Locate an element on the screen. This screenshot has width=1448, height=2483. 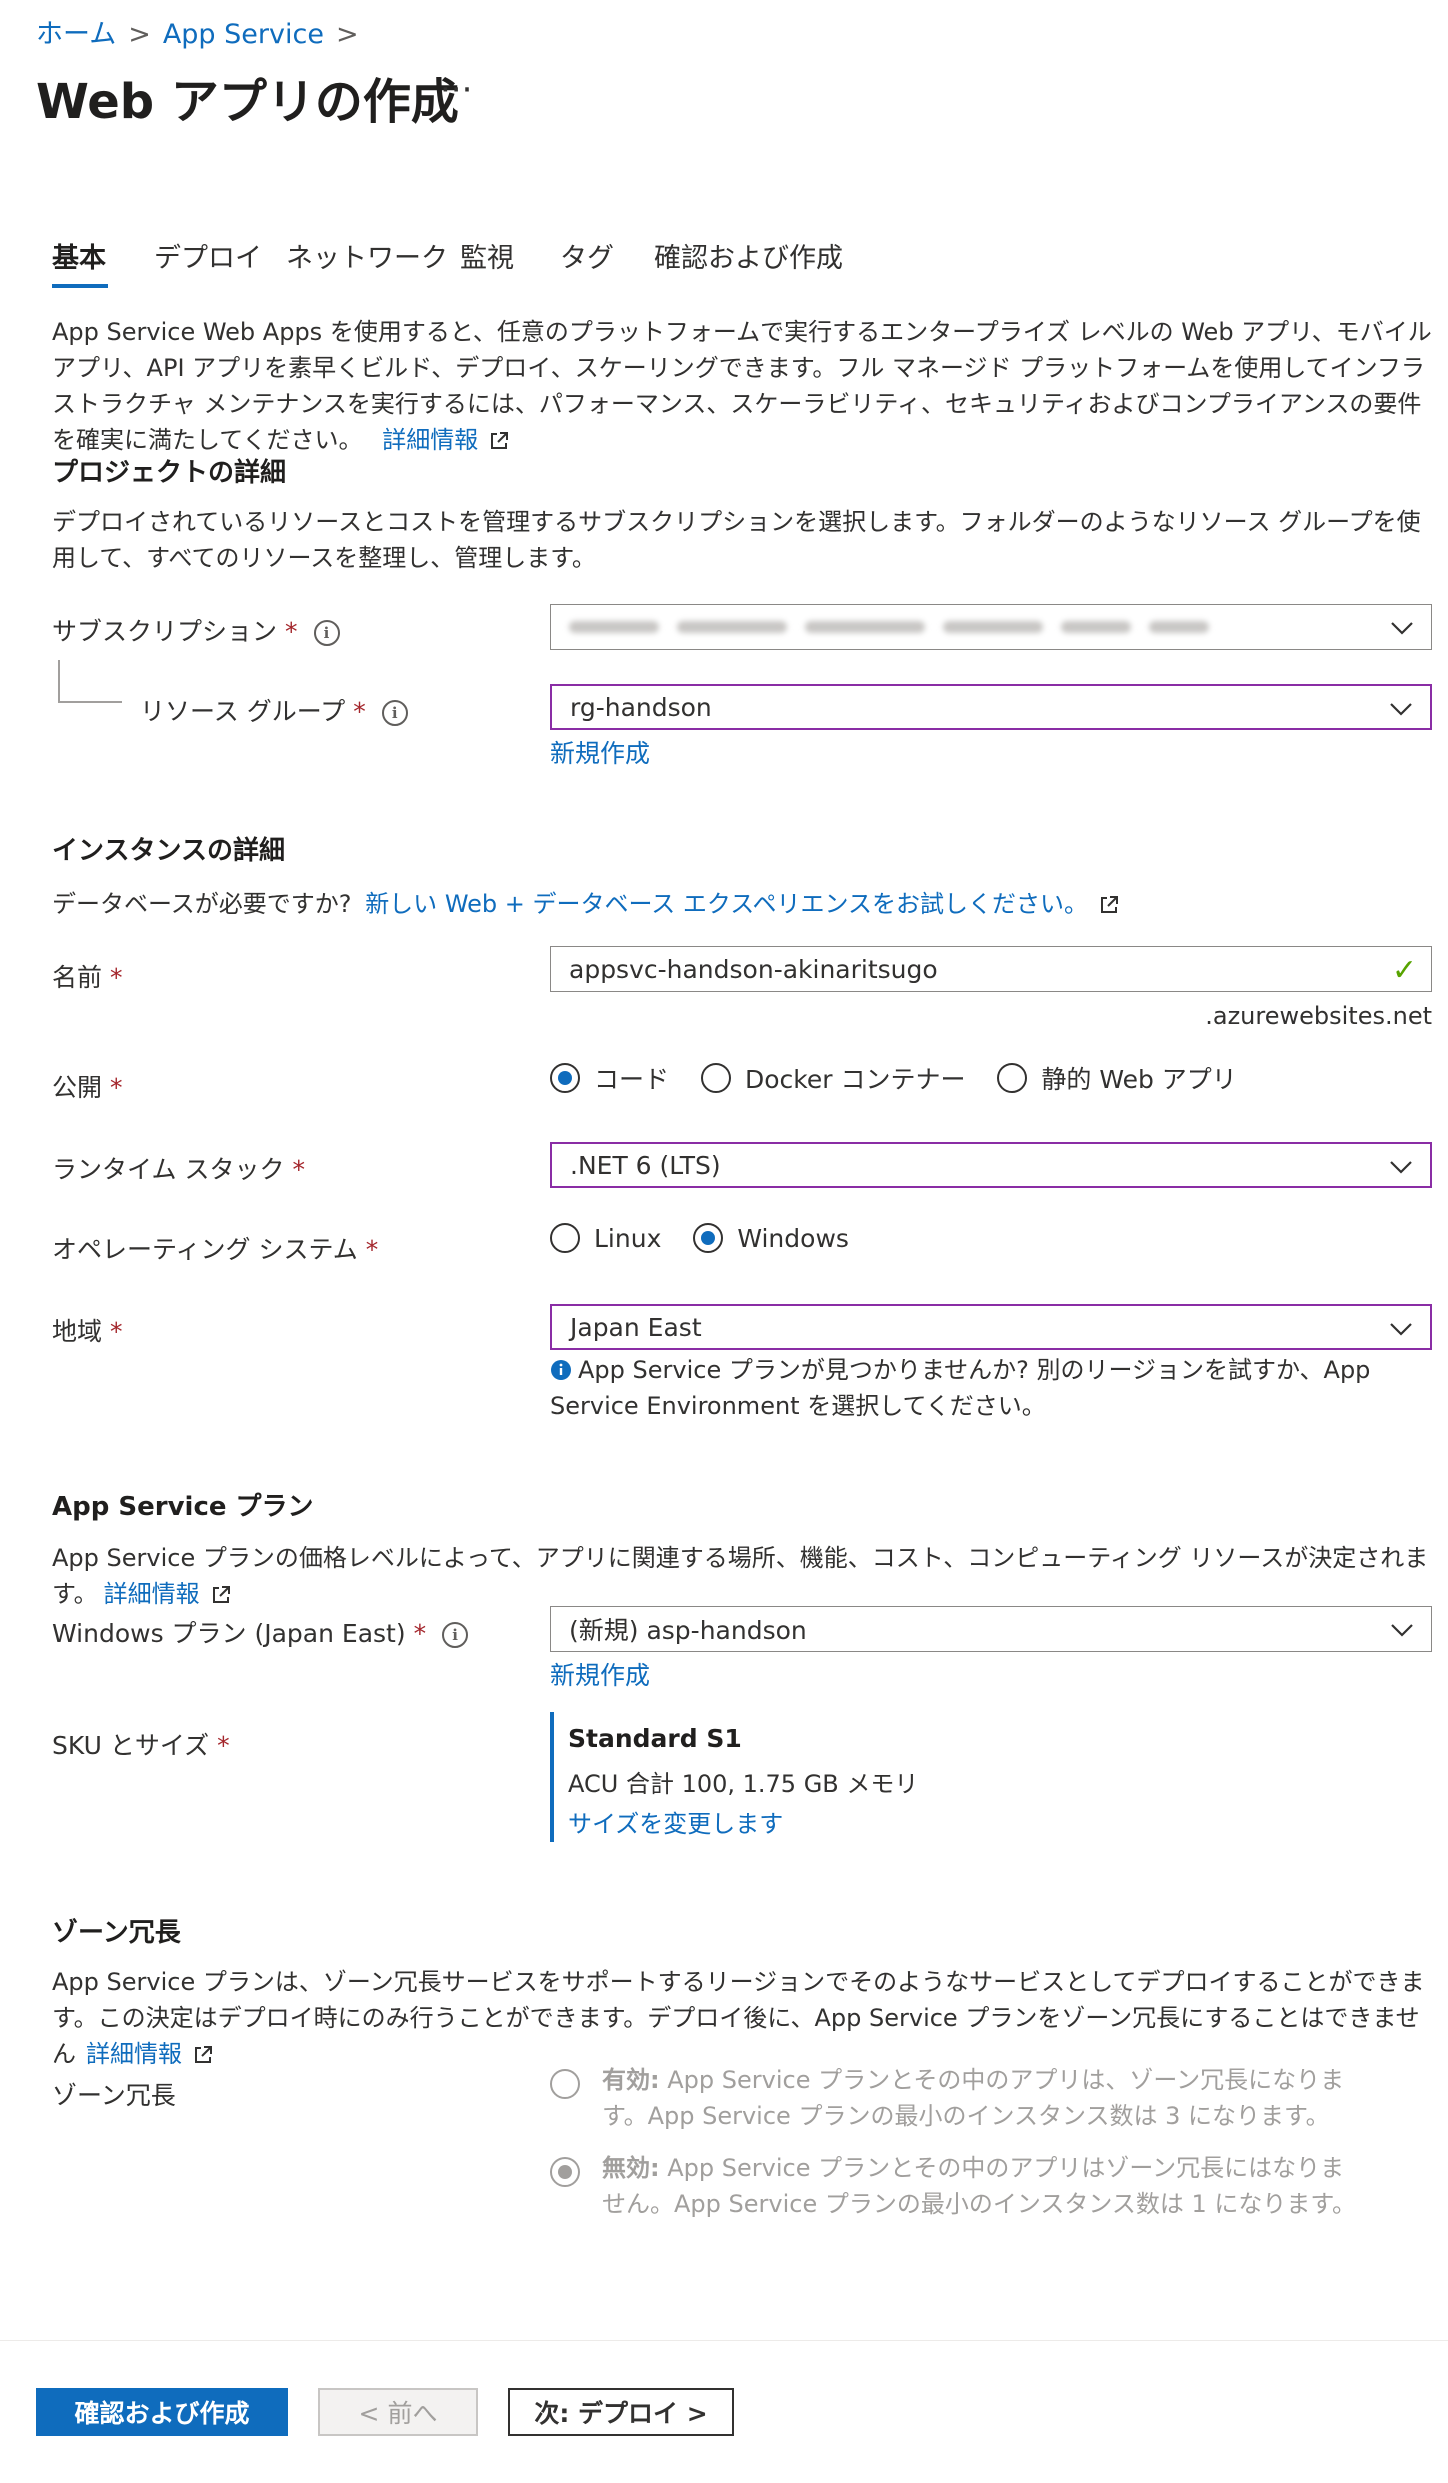
change-size-link: サイズを変更します is located at coordinates (675, 1821).